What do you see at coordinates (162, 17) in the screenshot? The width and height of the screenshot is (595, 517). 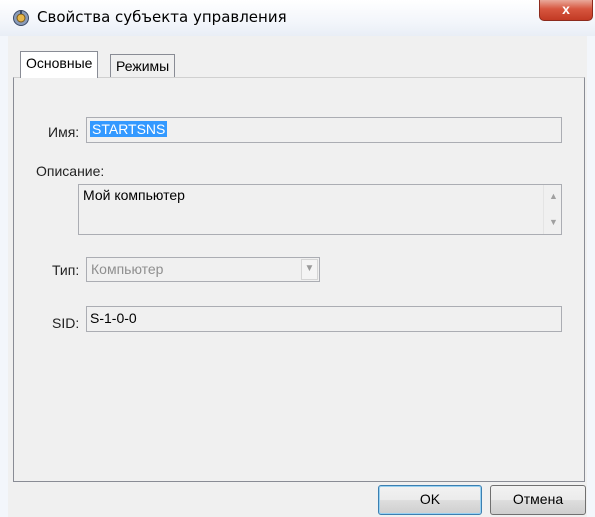 I see `window-title: Свойства субъекта управления` at bounding box center [162, 17].